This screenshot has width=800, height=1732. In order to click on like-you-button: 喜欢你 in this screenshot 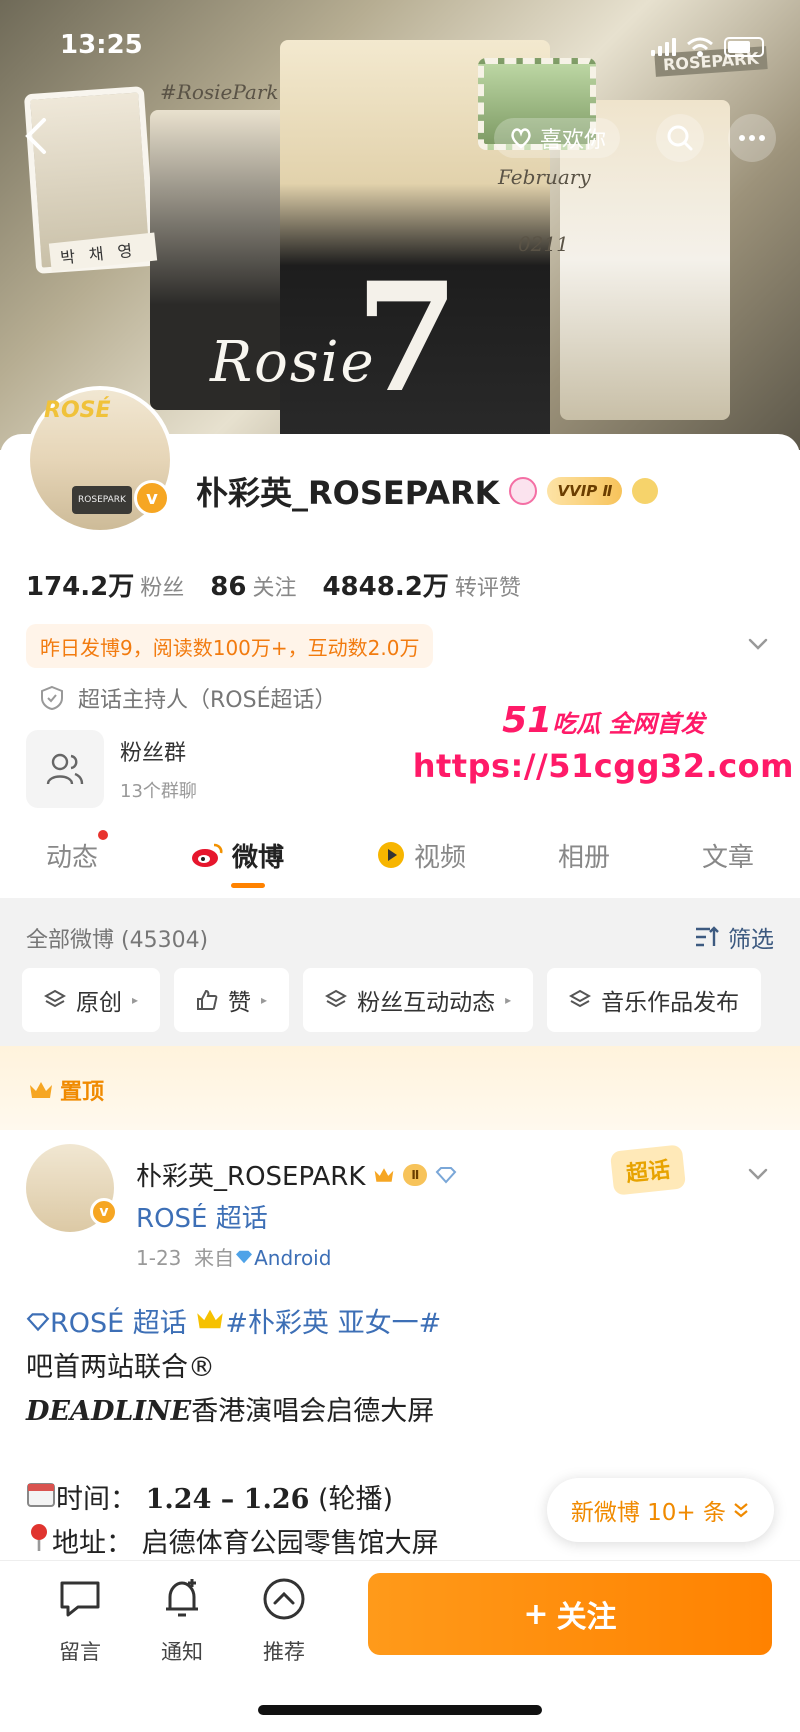, I will do `click(557, 138)`.